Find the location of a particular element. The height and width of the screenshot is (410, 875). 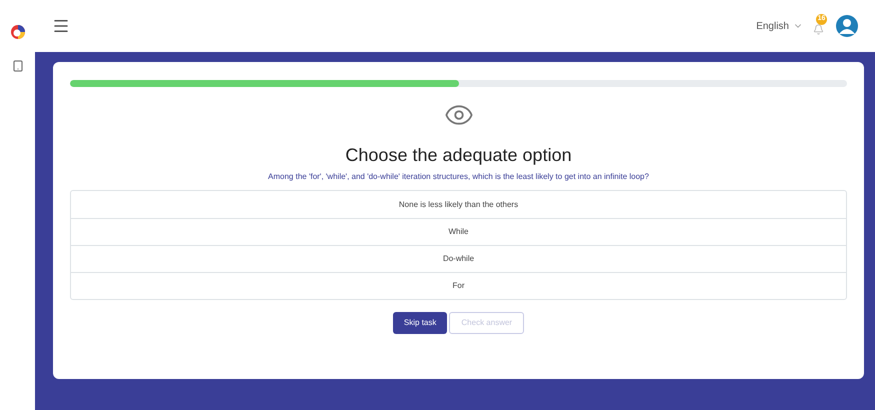

avatar-icon is located at coordinates (847, 26).